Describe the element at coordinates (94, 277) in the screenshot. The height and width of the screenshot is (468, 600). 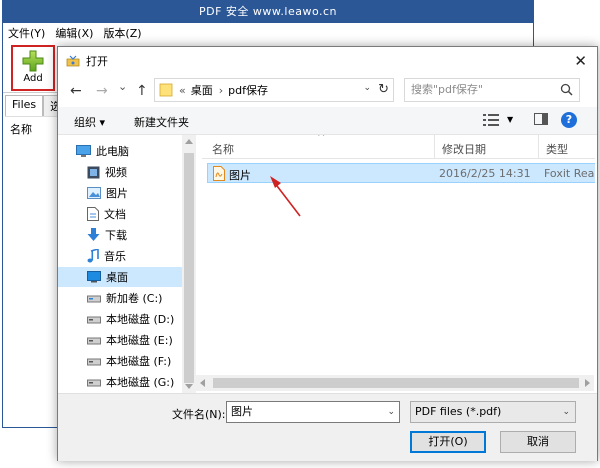
I see `desktop-icon` at that location.